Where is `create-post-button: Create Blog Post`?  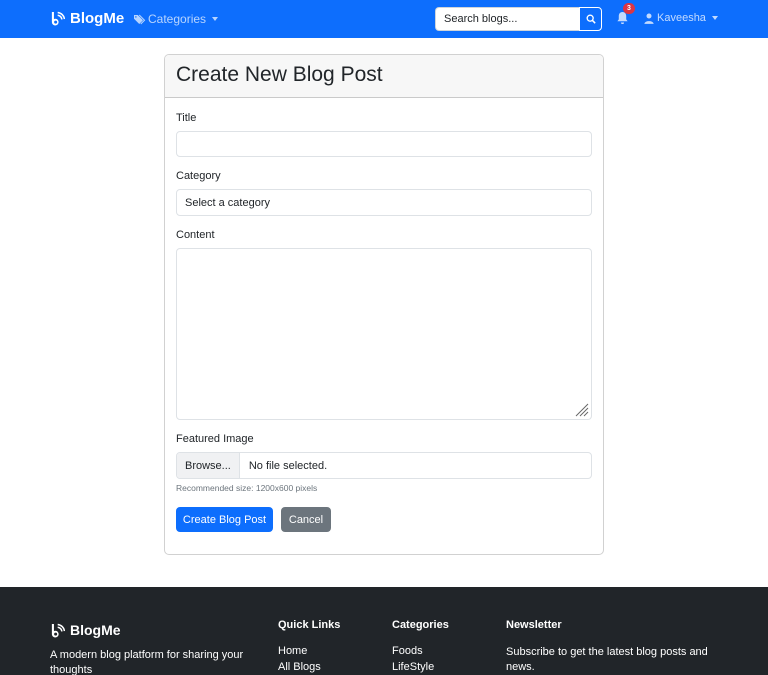 create-post-button: Create Blog Post is located at coordinates (224, 519).